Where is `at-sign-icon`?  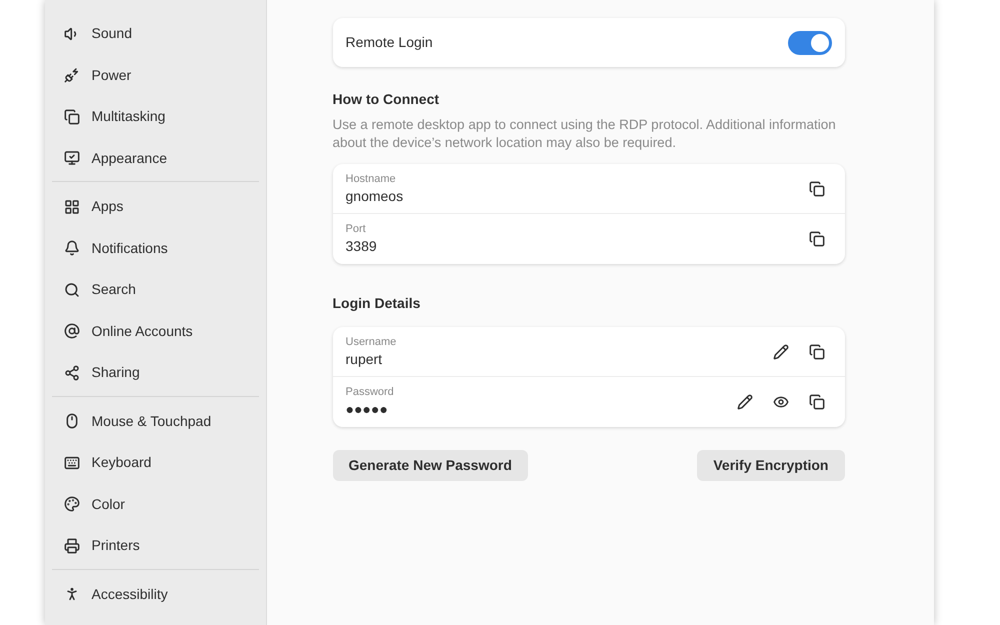 at-sign-icon is located at coordinates (72, 331).